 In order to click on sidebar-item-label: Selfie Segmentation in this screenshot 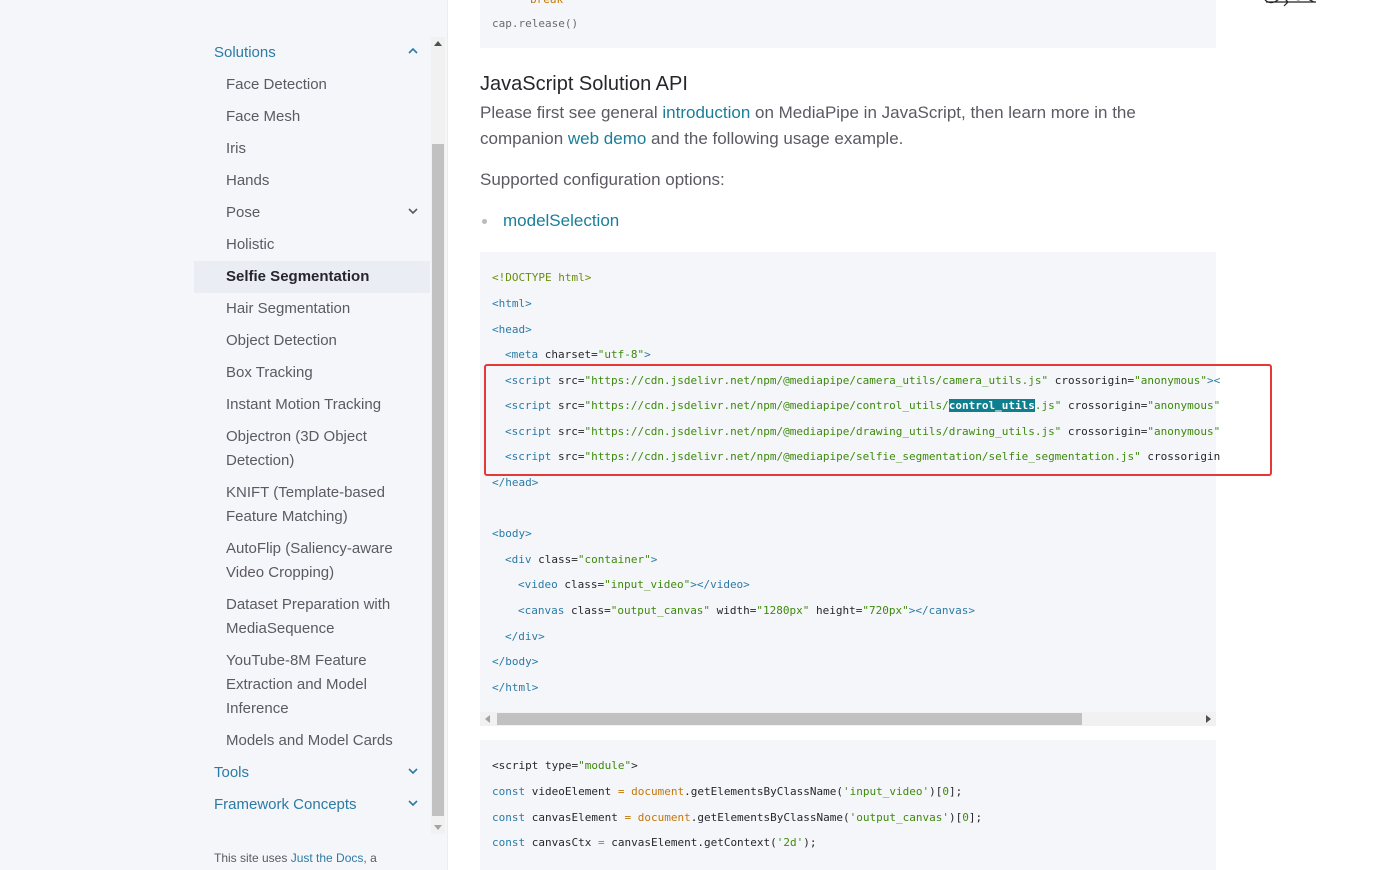, I will do `click(298, 276)`.